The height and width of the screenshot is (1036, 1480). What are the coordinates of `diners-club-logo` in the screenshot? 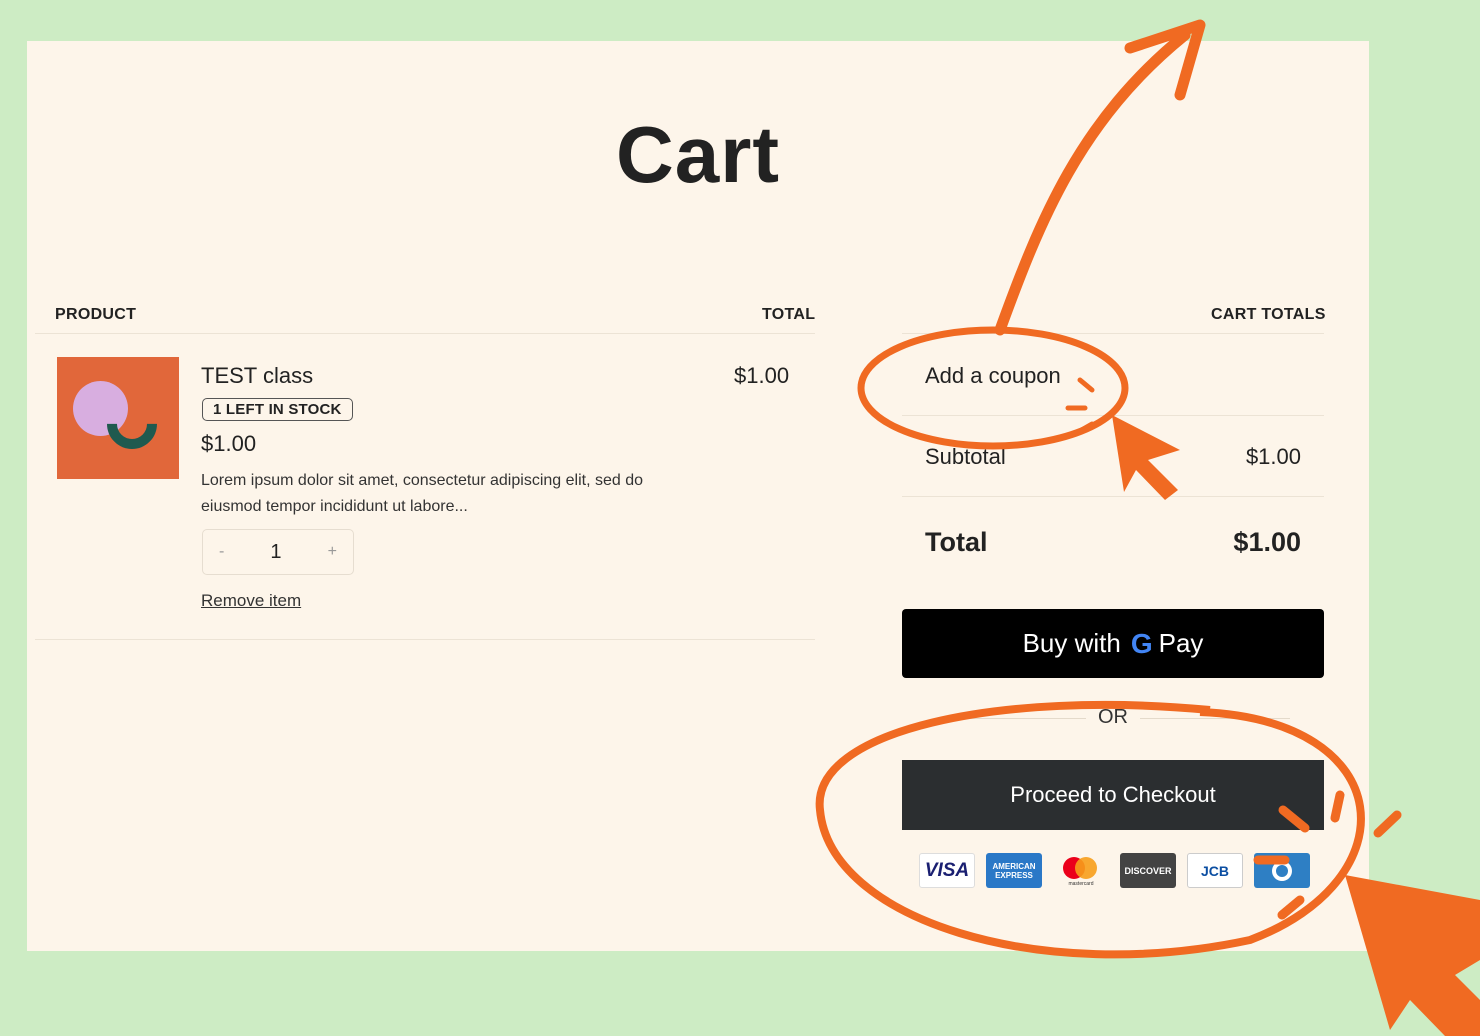 It's located at (1282, 870).